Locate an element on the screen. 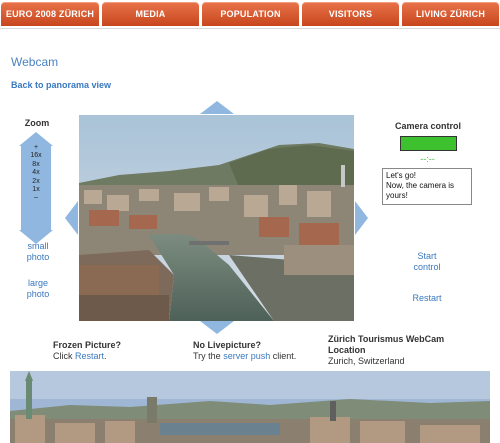  camera-message-box: Let's go! Now, the camera is yours! is located at coordinates (427, 186).